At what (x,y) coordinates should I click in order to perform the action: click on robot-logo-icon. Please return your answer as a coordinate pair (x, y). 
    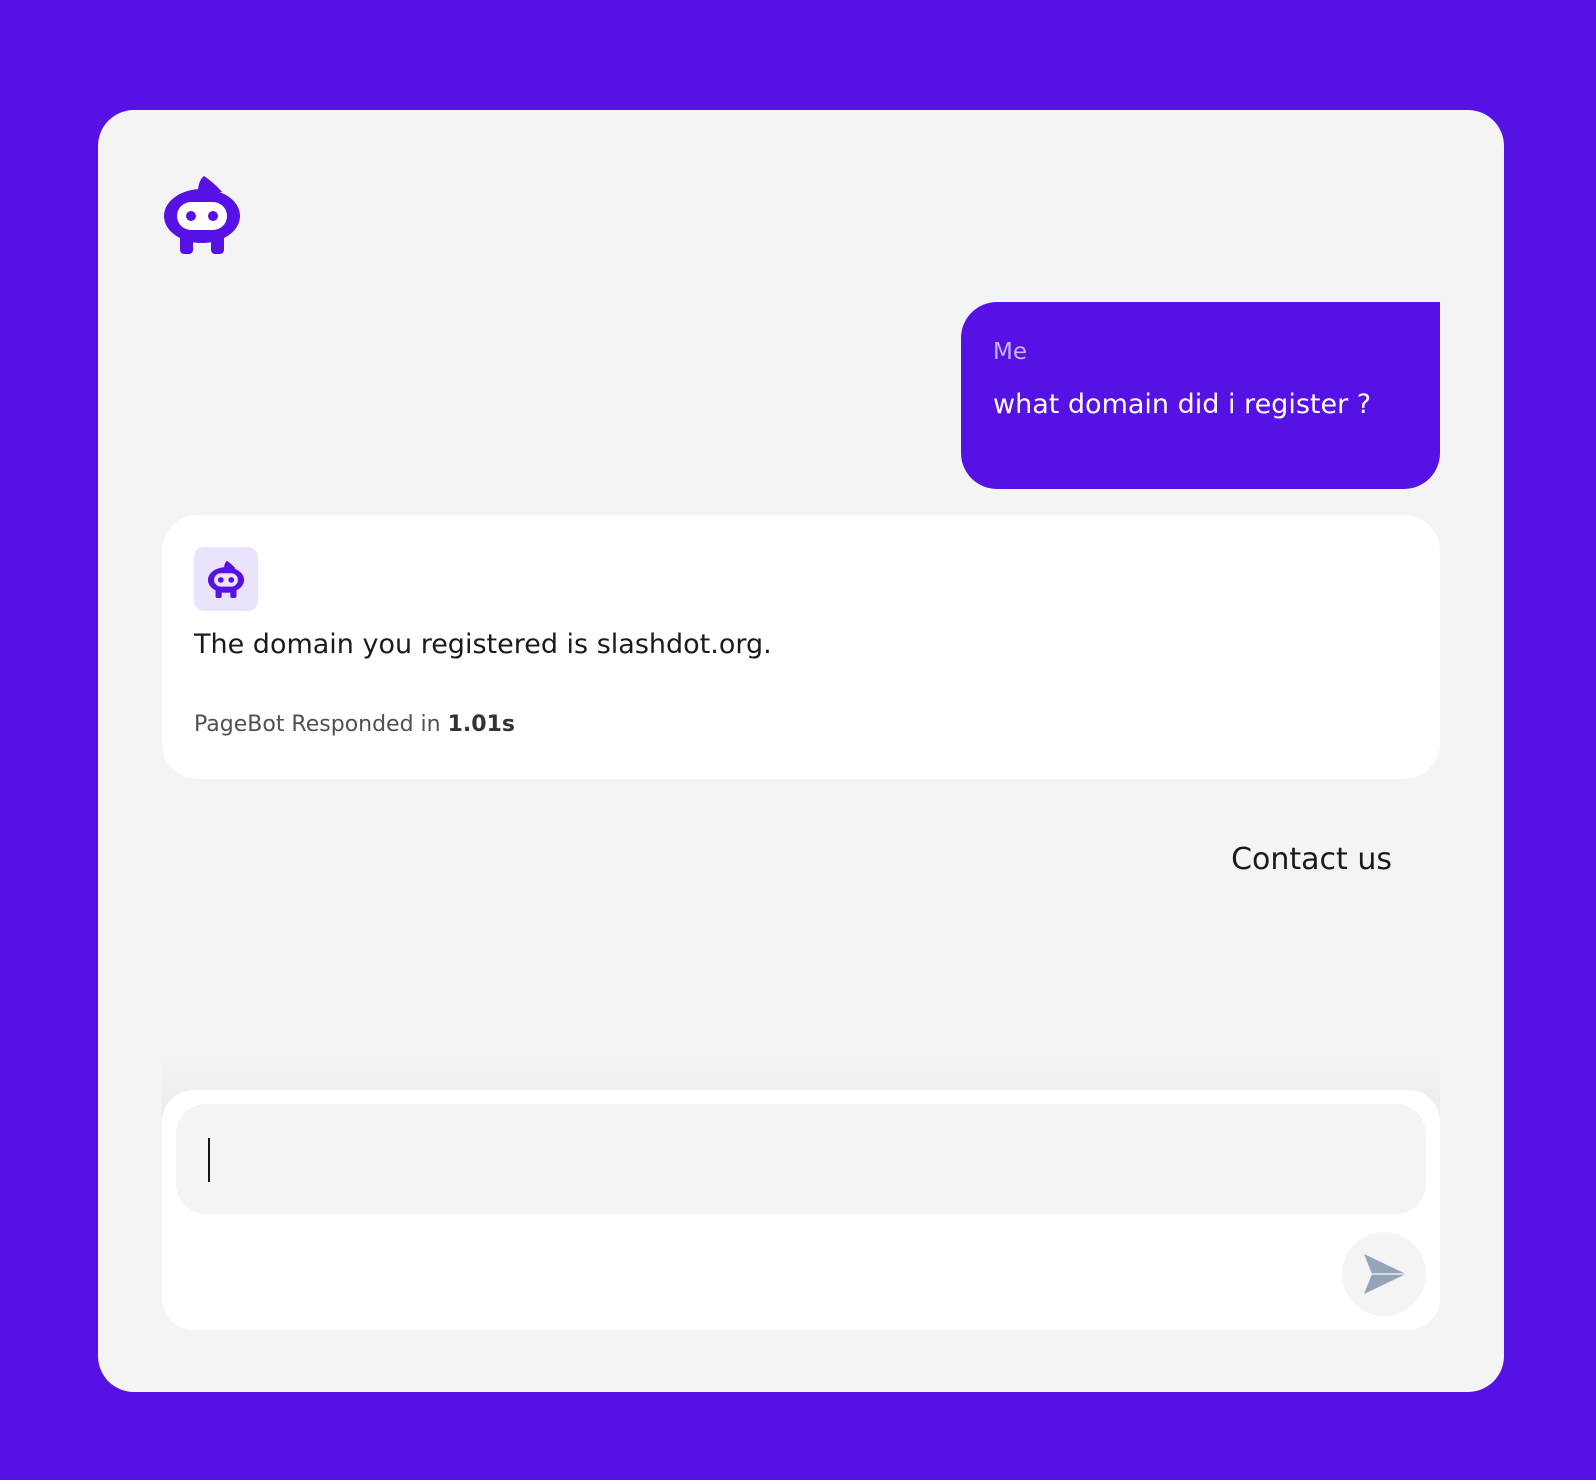
    Looking at the image, I should click on (202, 214).